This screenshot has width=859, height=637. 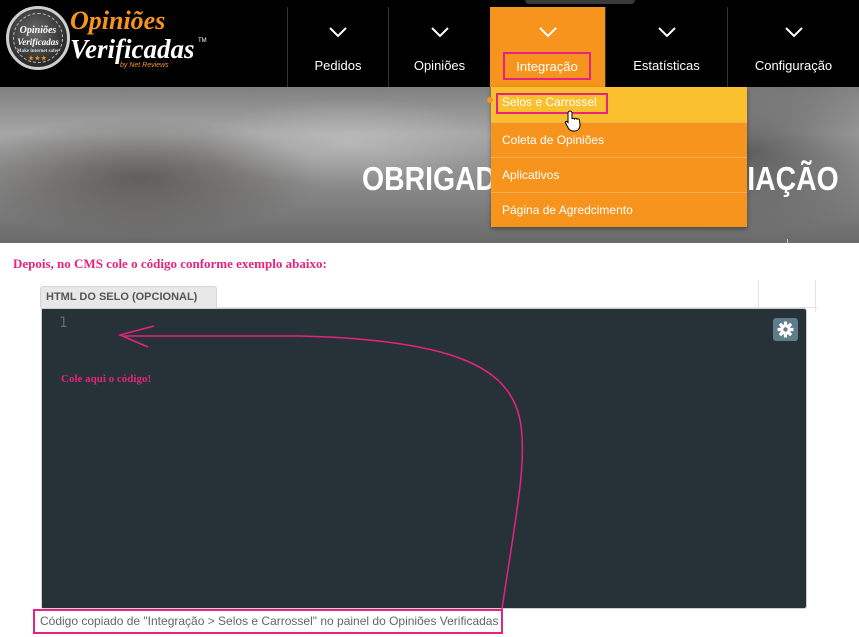 I want to click on nav-item-estatisticas: Estatísticas, so click(x=666, y=47).